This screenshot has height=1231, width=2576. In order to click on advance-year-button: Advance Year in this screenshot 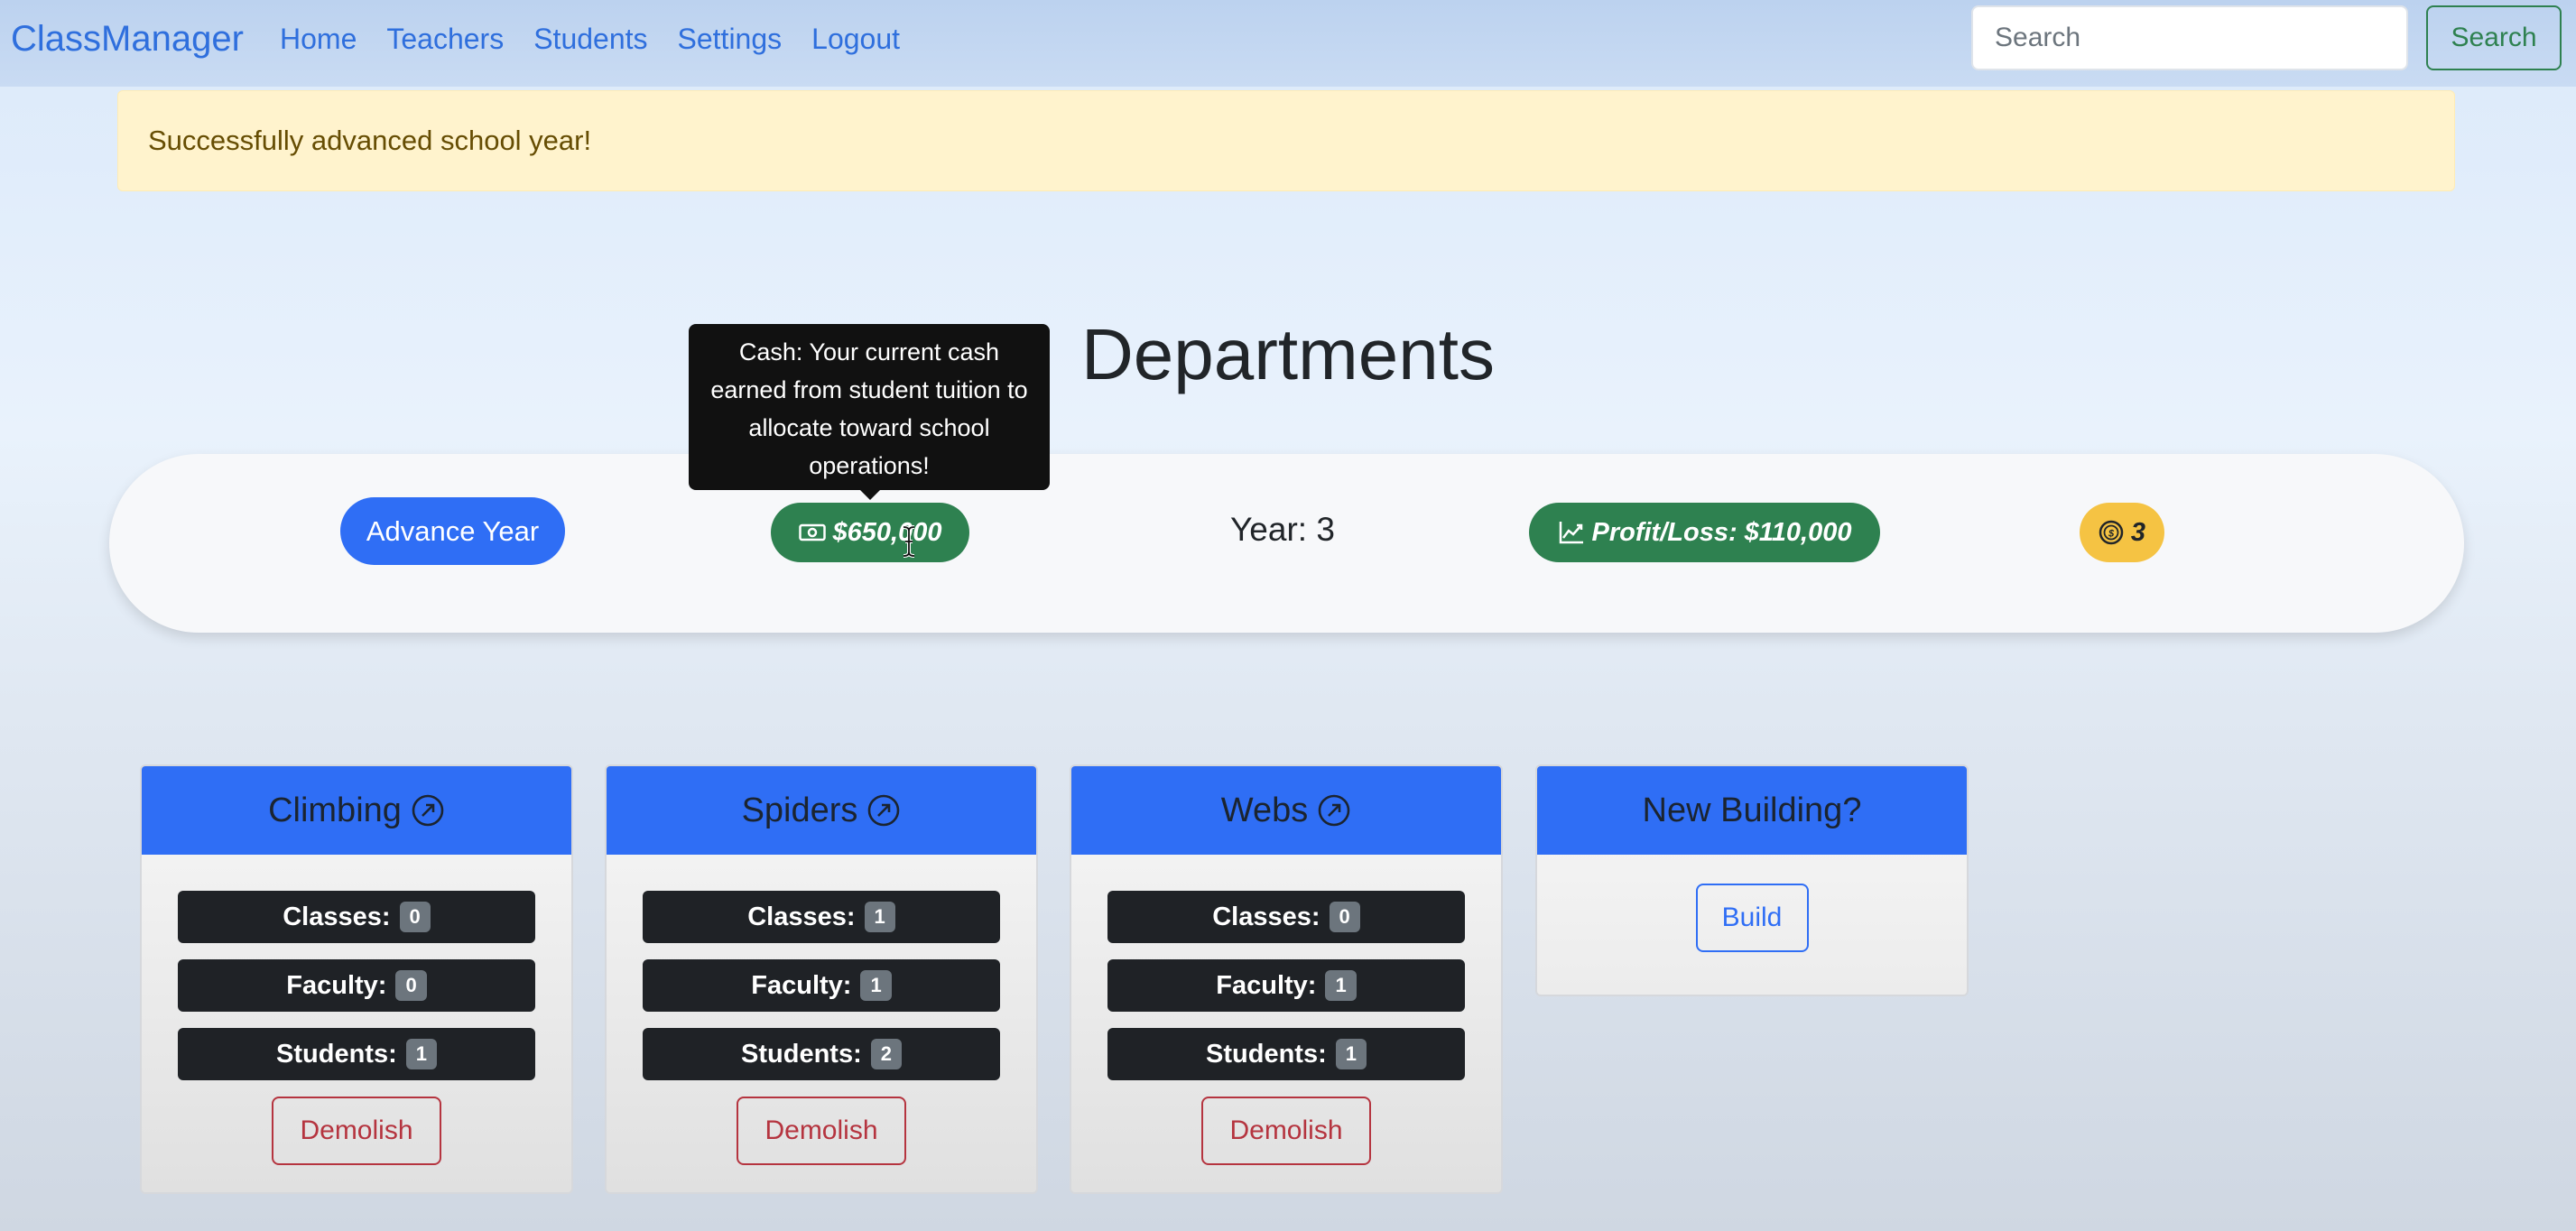, I will do `click(452, 531)`.